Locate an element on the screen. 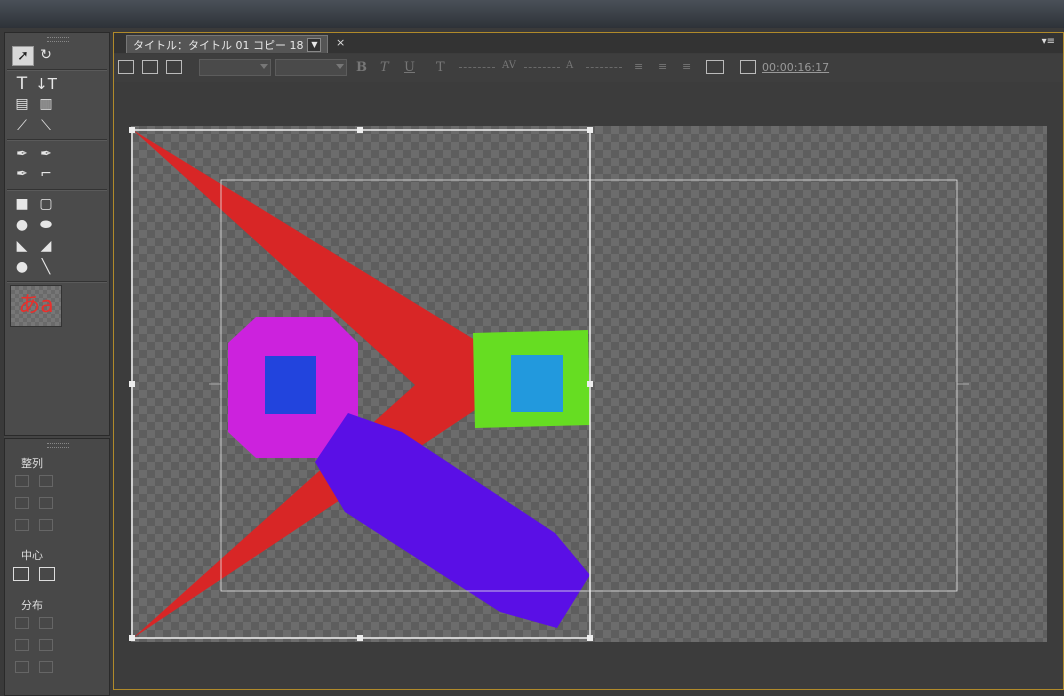  blue-square-shape is located at coordinates (290, 385).